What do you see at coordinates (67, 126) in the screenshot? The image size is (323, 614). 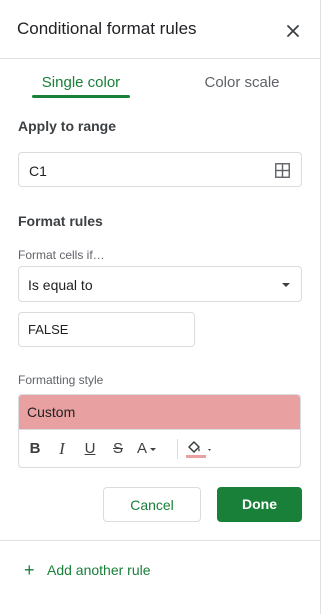 I see `apply-range-label: Apply to range` at bounding box center [67, 126].